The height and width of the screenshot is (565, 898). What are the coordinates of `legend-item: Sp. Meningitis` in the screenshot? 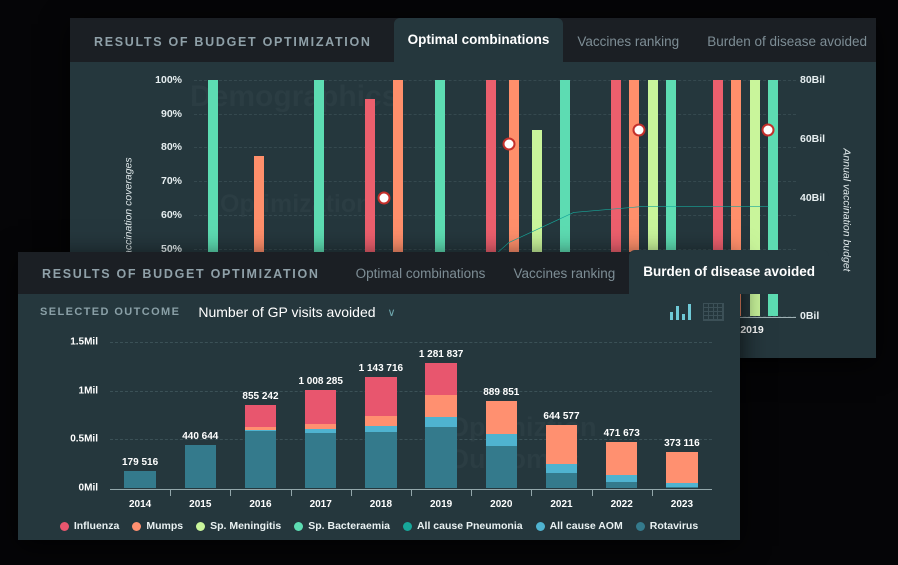 It's located at (238, 526).